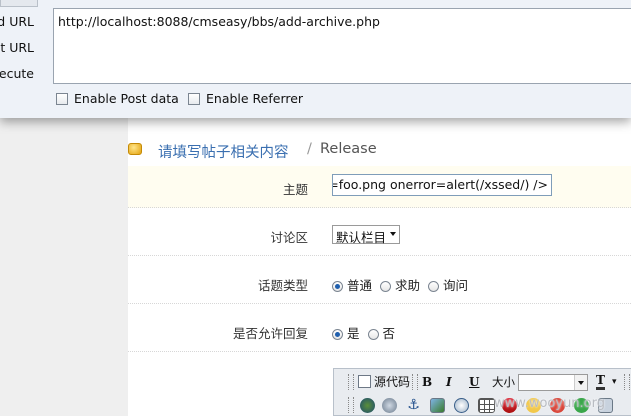 The image size is (631, 416). I want to click on topic-type-radios: 普通 求助 询问, so click(402, 284).